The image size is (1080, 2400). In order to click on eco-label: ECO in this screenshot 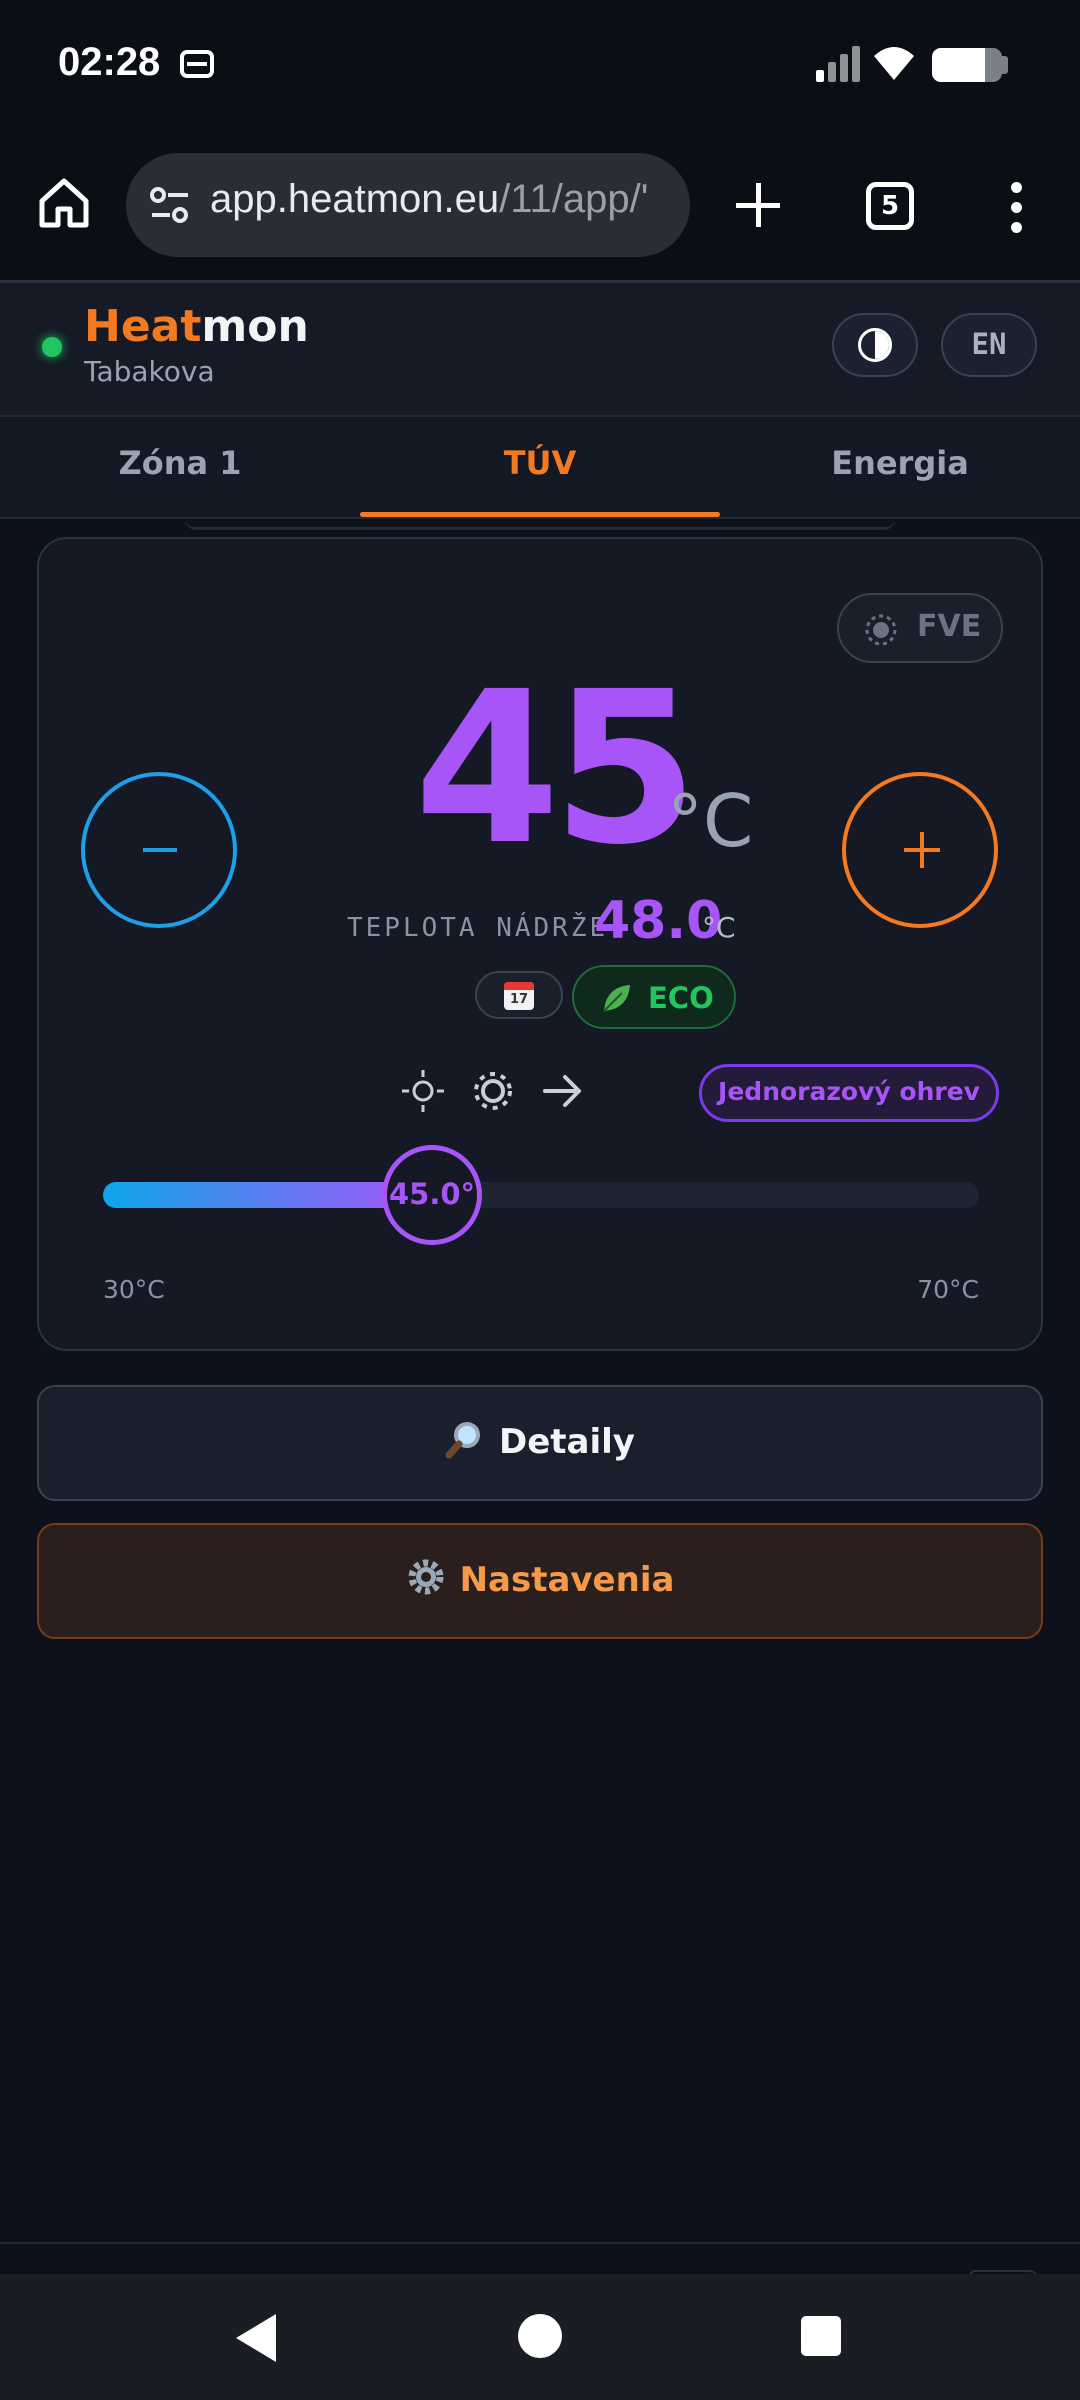, I will do `click(681, 998)`.